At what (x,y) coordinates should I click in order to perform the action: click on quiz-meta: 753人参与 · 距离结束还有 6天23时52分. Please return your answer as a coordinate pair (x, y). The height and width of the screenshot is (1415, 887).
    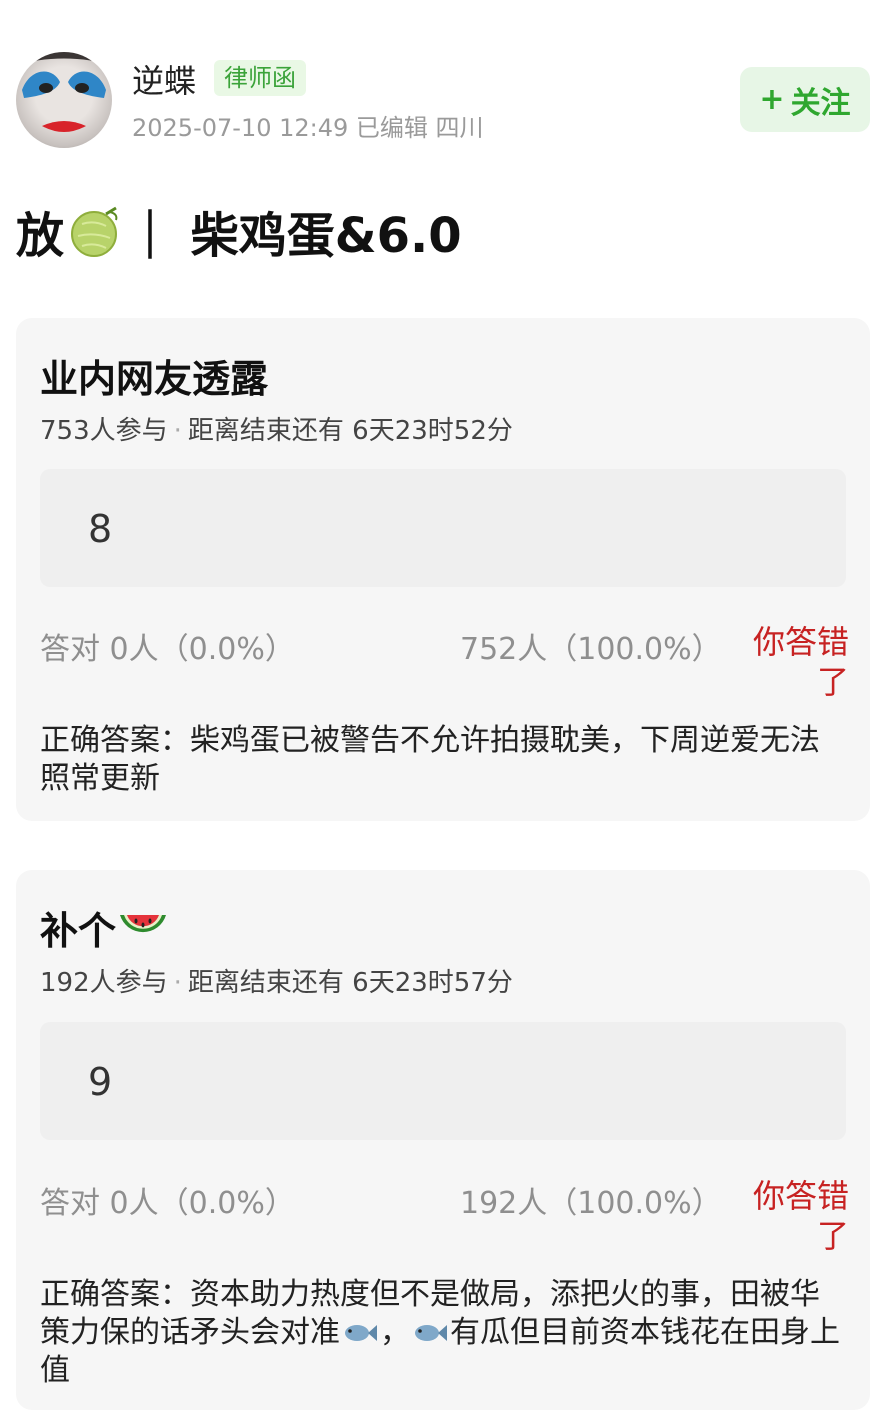
    Looking at the image, I should click on (276, 428).